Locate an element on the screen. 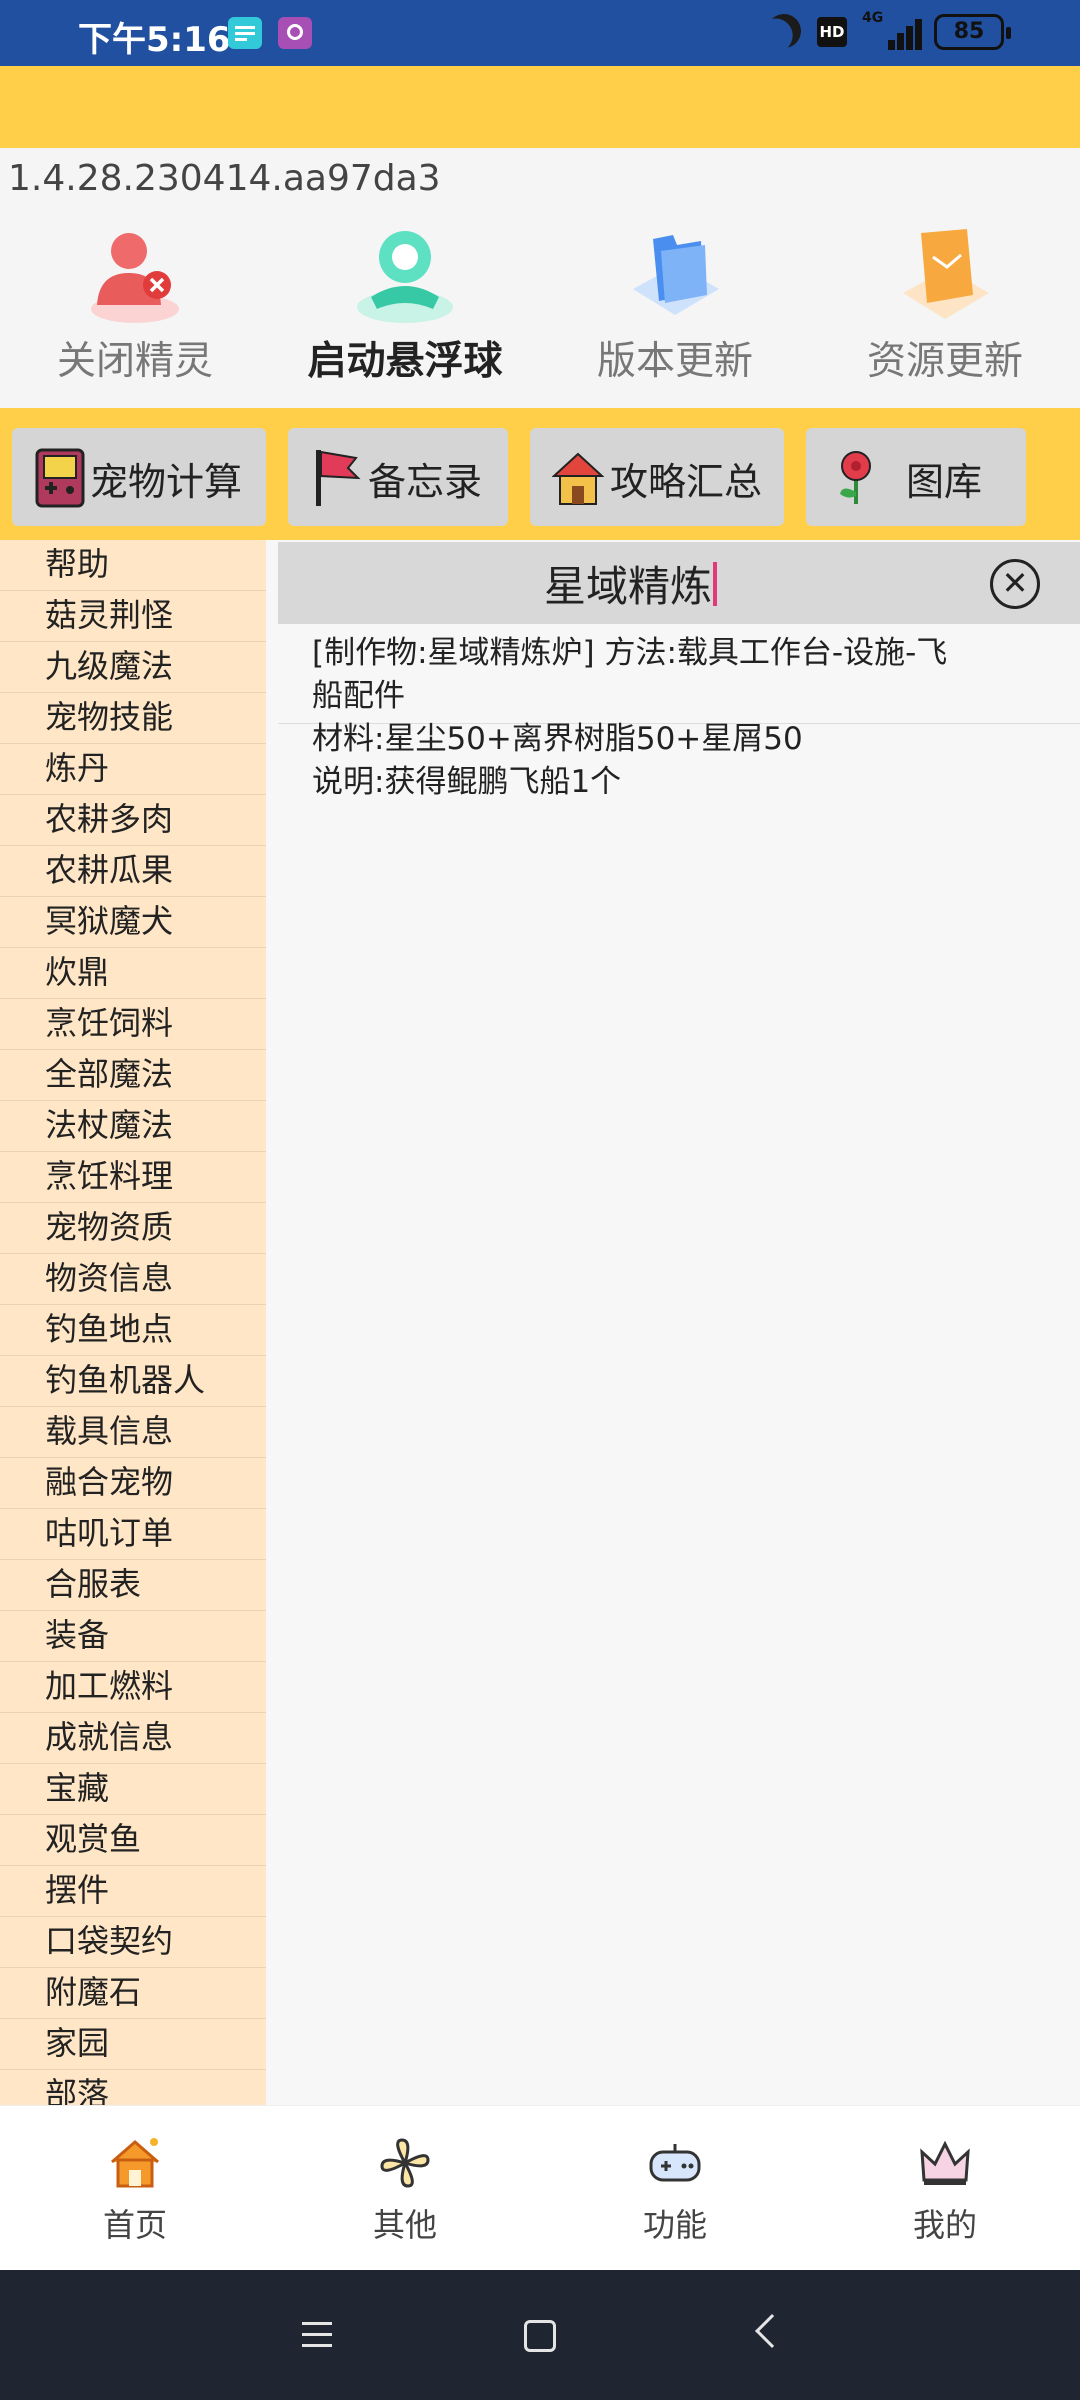  sidebar-item: 菇灵荆怪 is located at coordinates (133, 616).